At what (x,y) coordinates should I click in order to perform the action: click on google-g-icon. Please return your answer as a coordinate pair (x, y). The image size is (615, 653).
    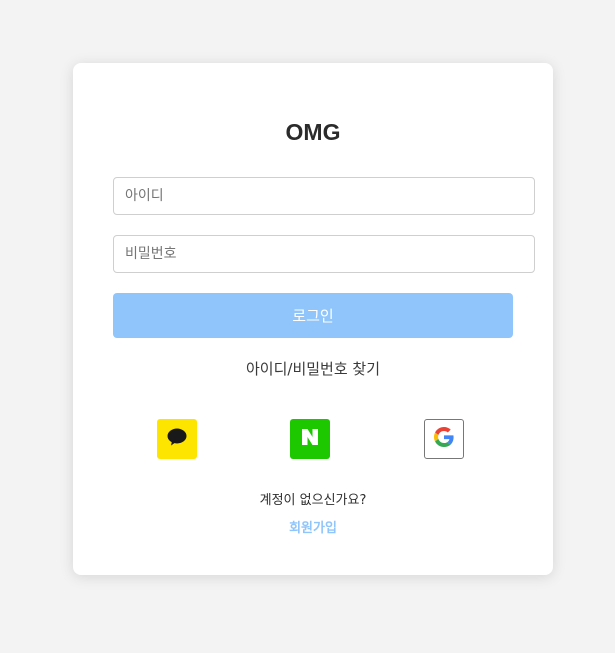
    Looking at the image, I should click on (444, 439).